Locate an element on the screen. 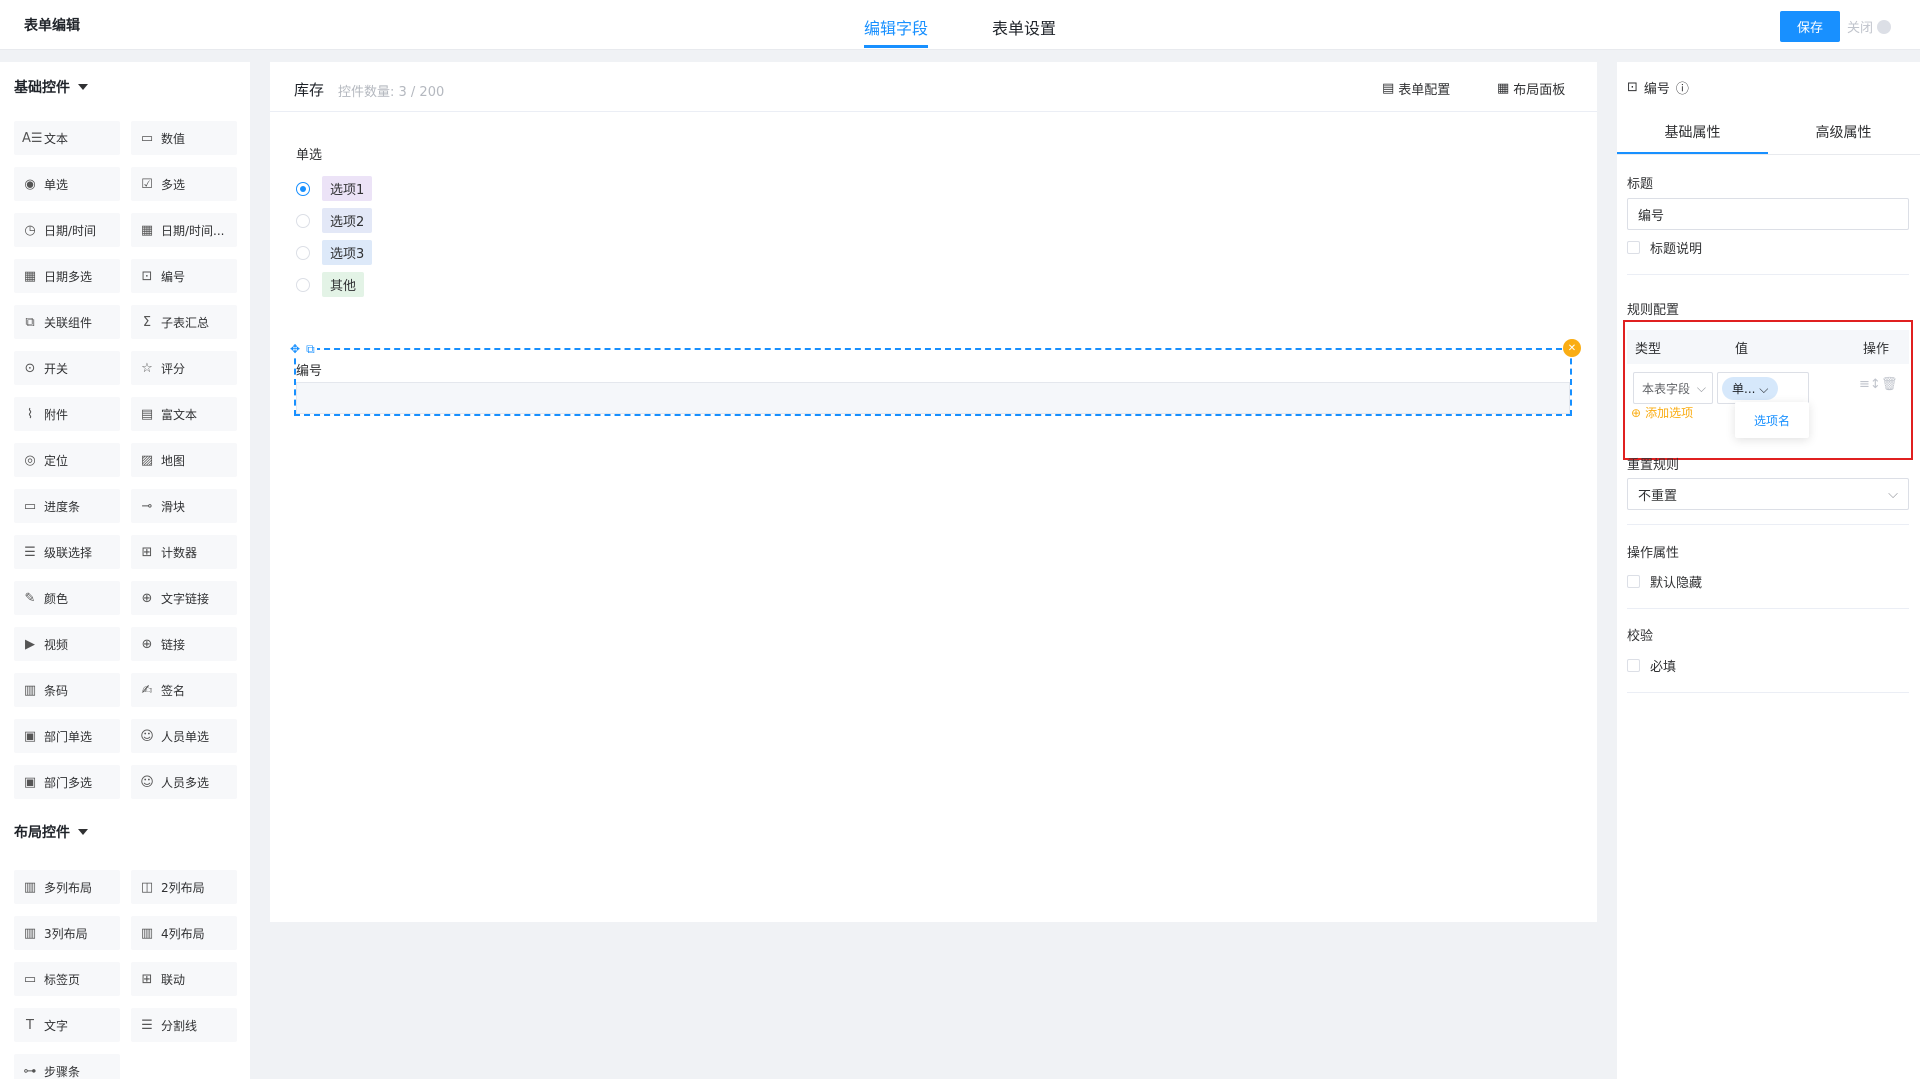  rule-type-select: 本表字段 ⌵ is located at coordinates (1673, 388).